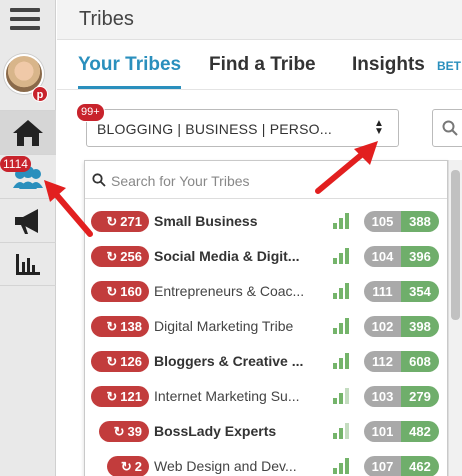 The image size is (462, 476). Describe the element at coordinates (131, 396) in the screenshot. I see `reshare-count: 121` at that location.